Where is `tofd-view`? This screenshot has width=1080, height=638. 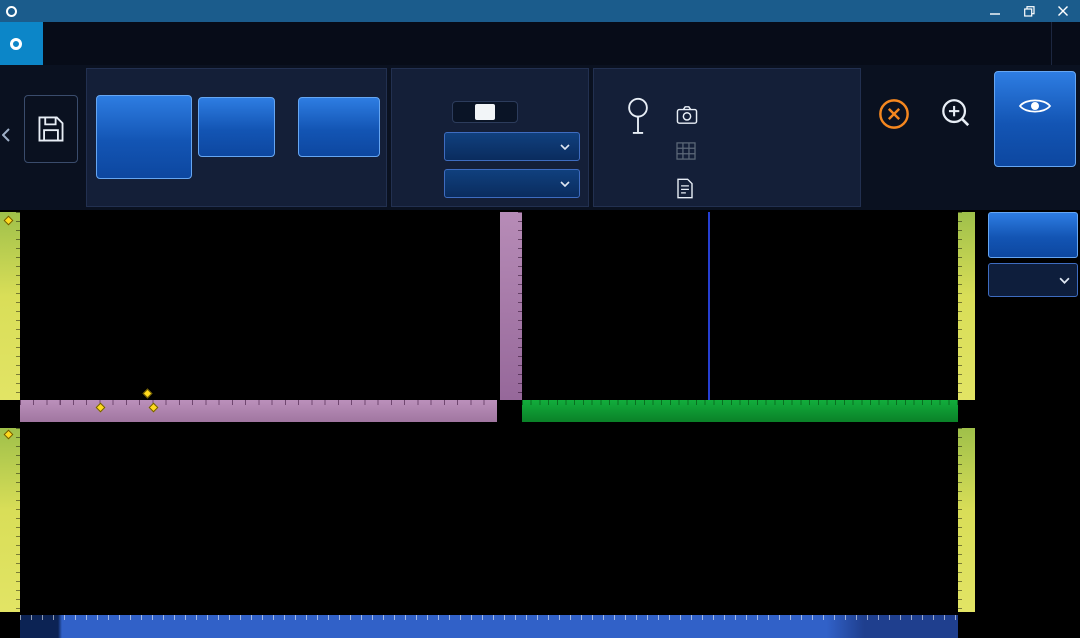
tofd-view is located at coordinates (740, 306).